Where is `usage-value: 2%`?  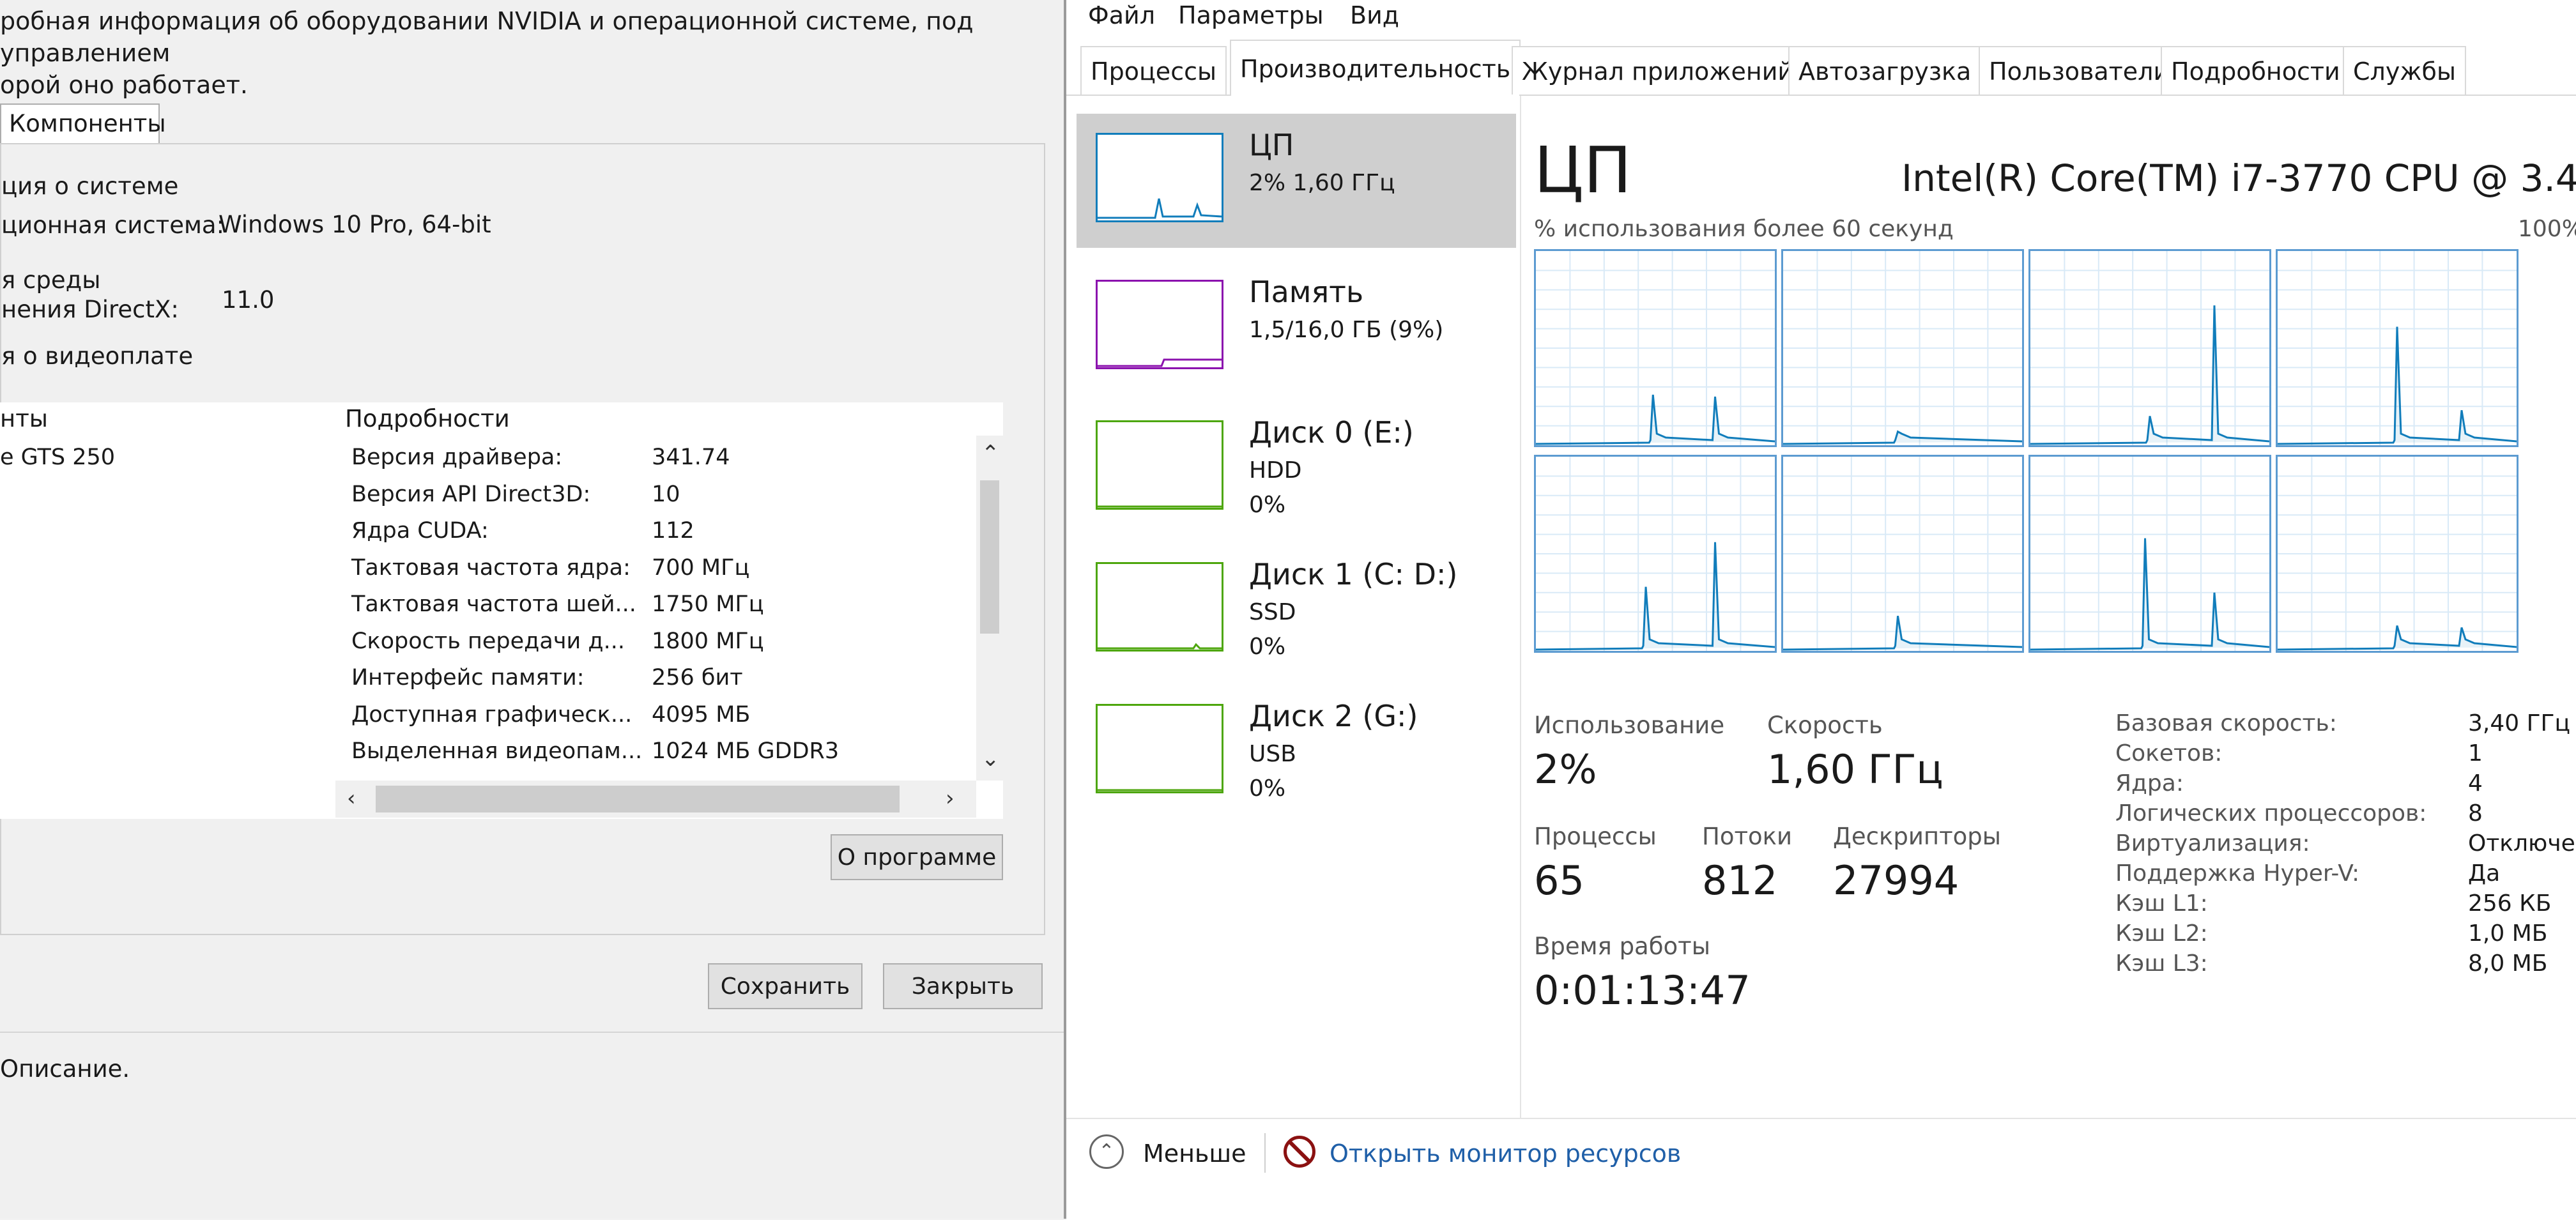 usage-value: 2% is located at coordinates (1565, 769).